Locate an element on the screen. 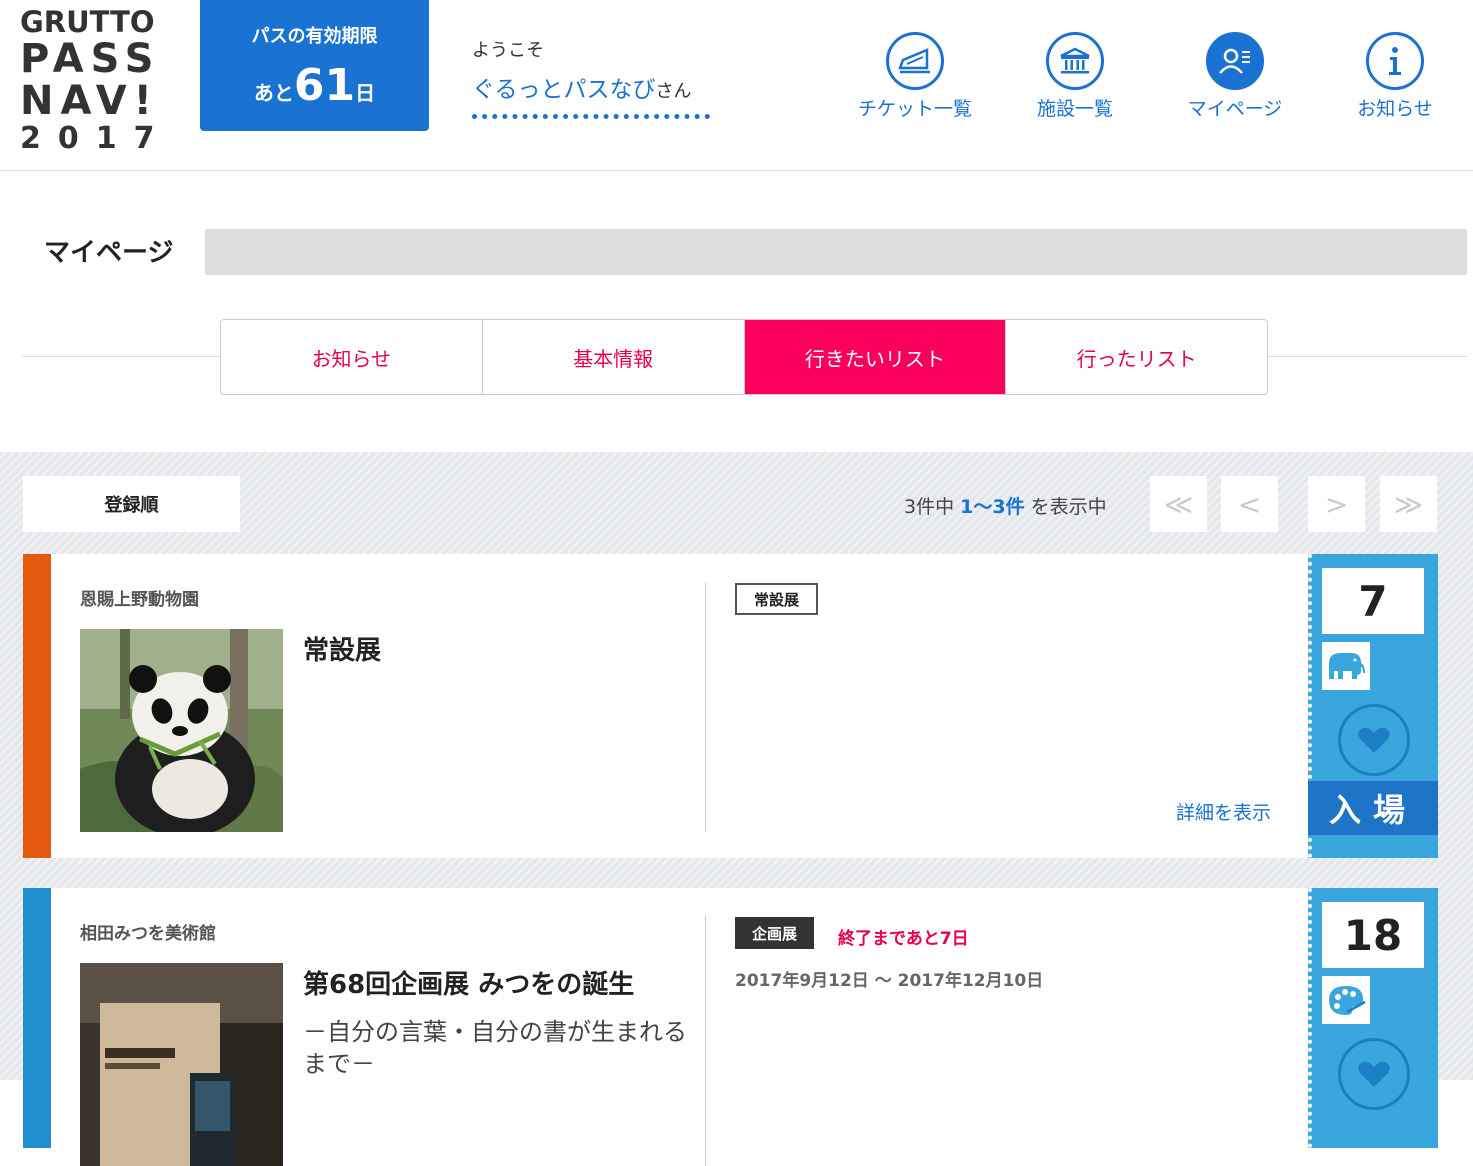 This screenshot has height=1166, width=1473. palette-icon is located at coordinates (1346, 1000).